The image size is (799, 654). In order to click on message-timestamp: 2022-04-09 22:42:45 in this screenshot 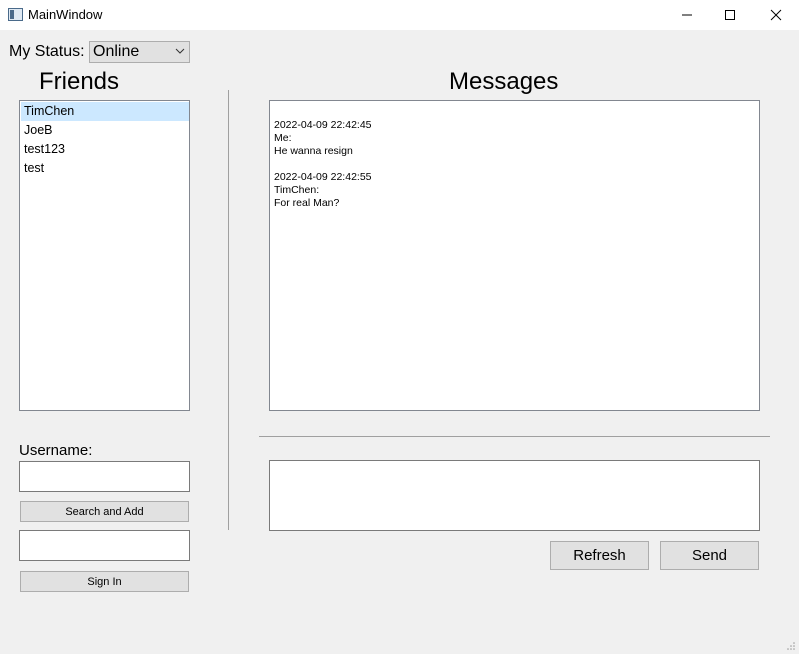, I will do `click(323, 125)`.